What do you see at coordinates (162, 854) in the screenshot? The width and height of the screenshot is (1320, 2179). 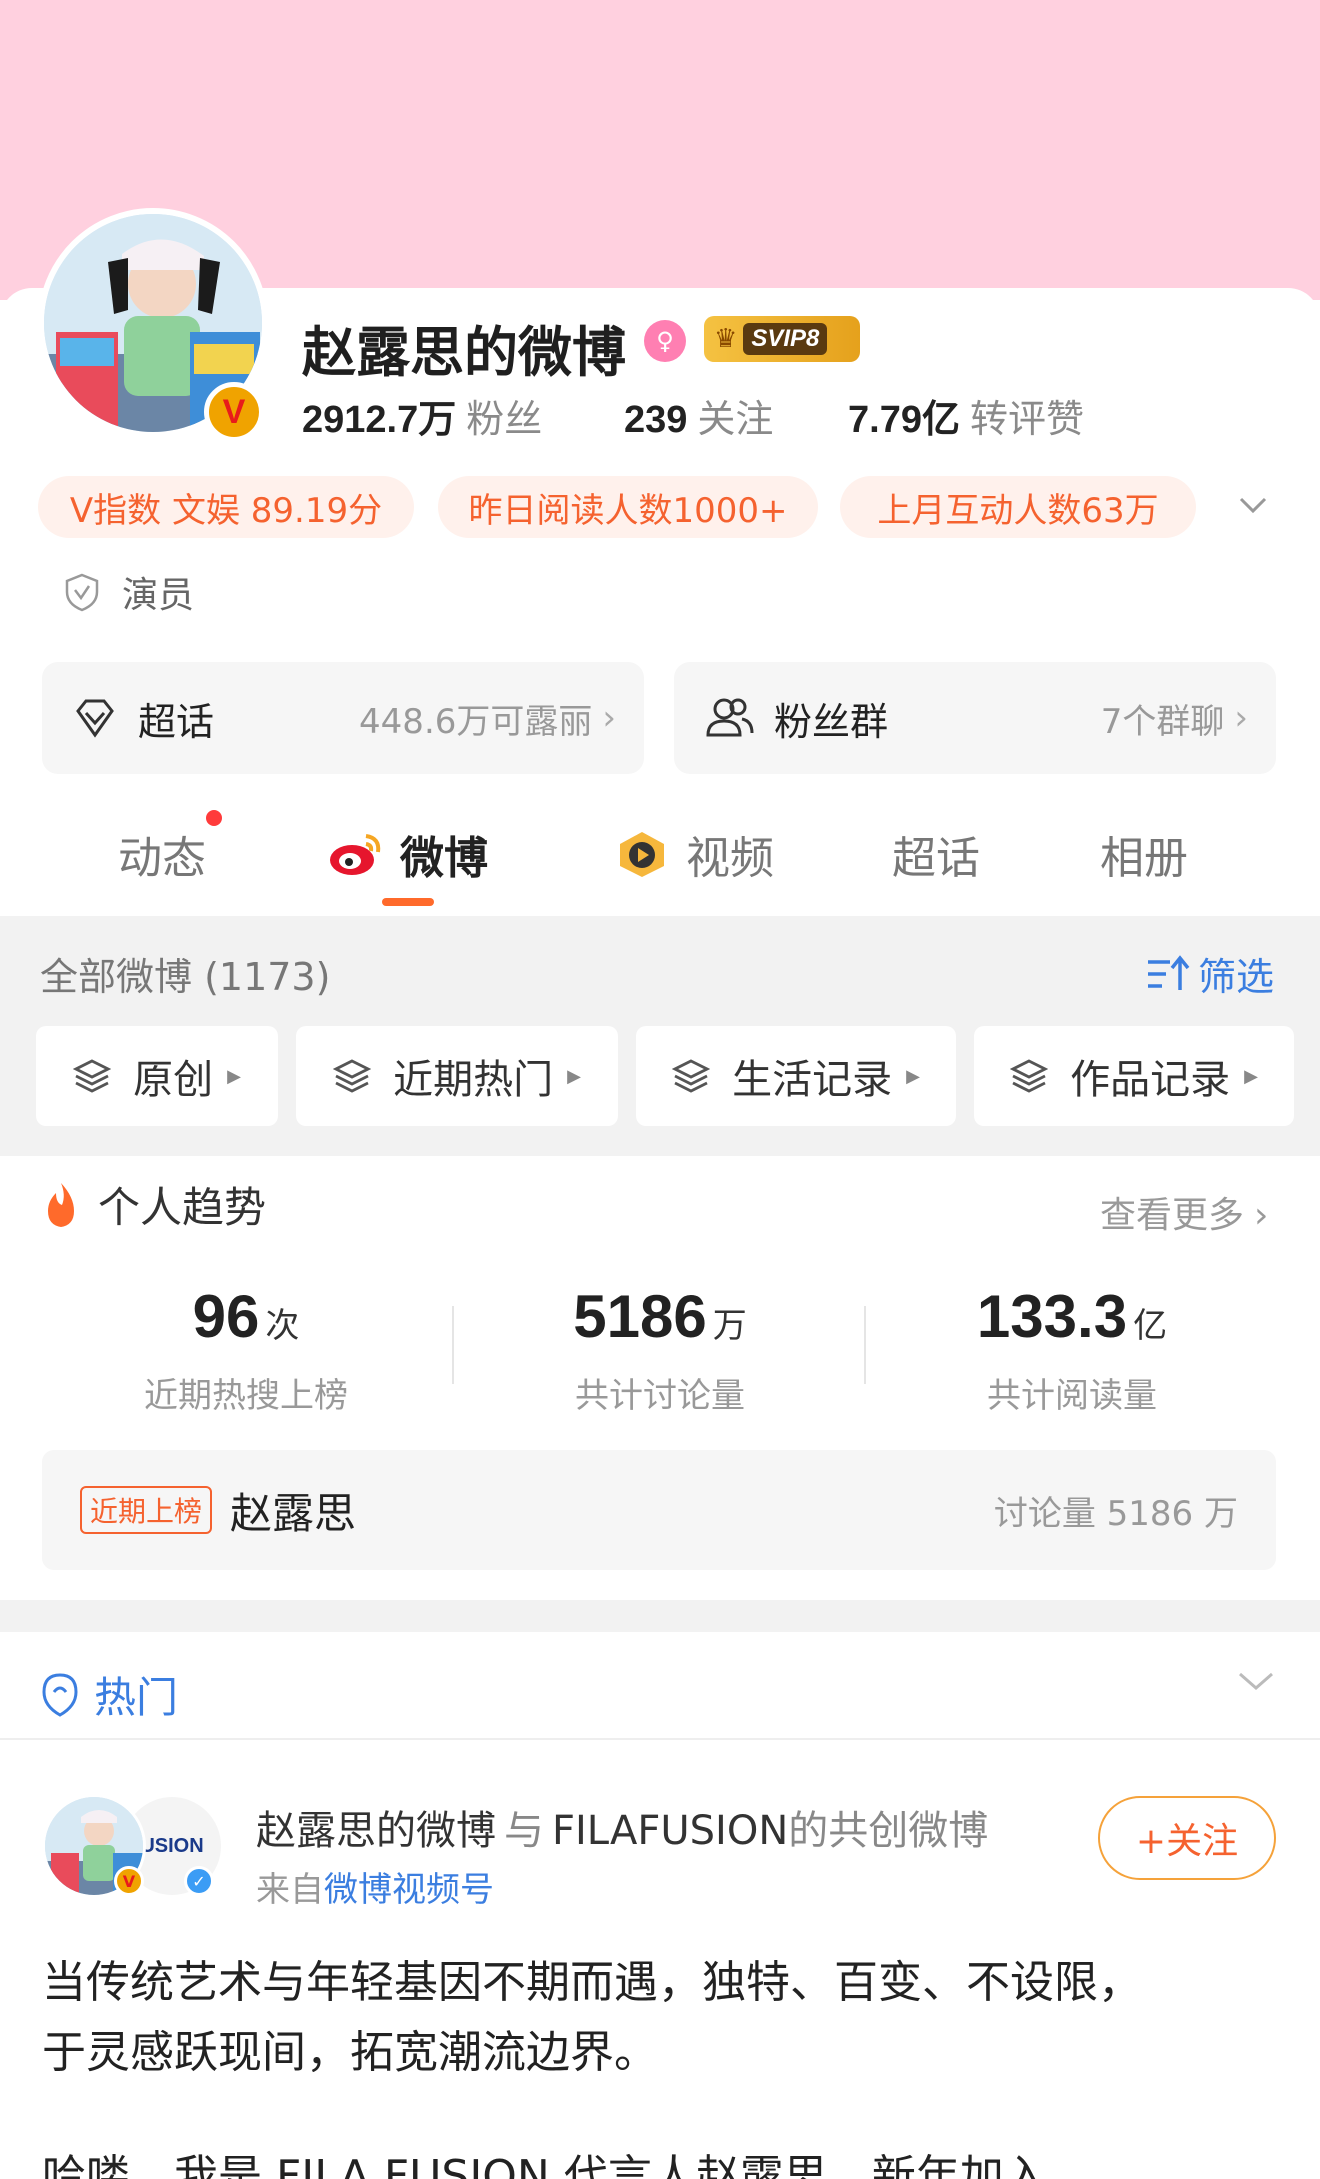 I see `tab-activity: 动态` at bounding box center [162, 854].